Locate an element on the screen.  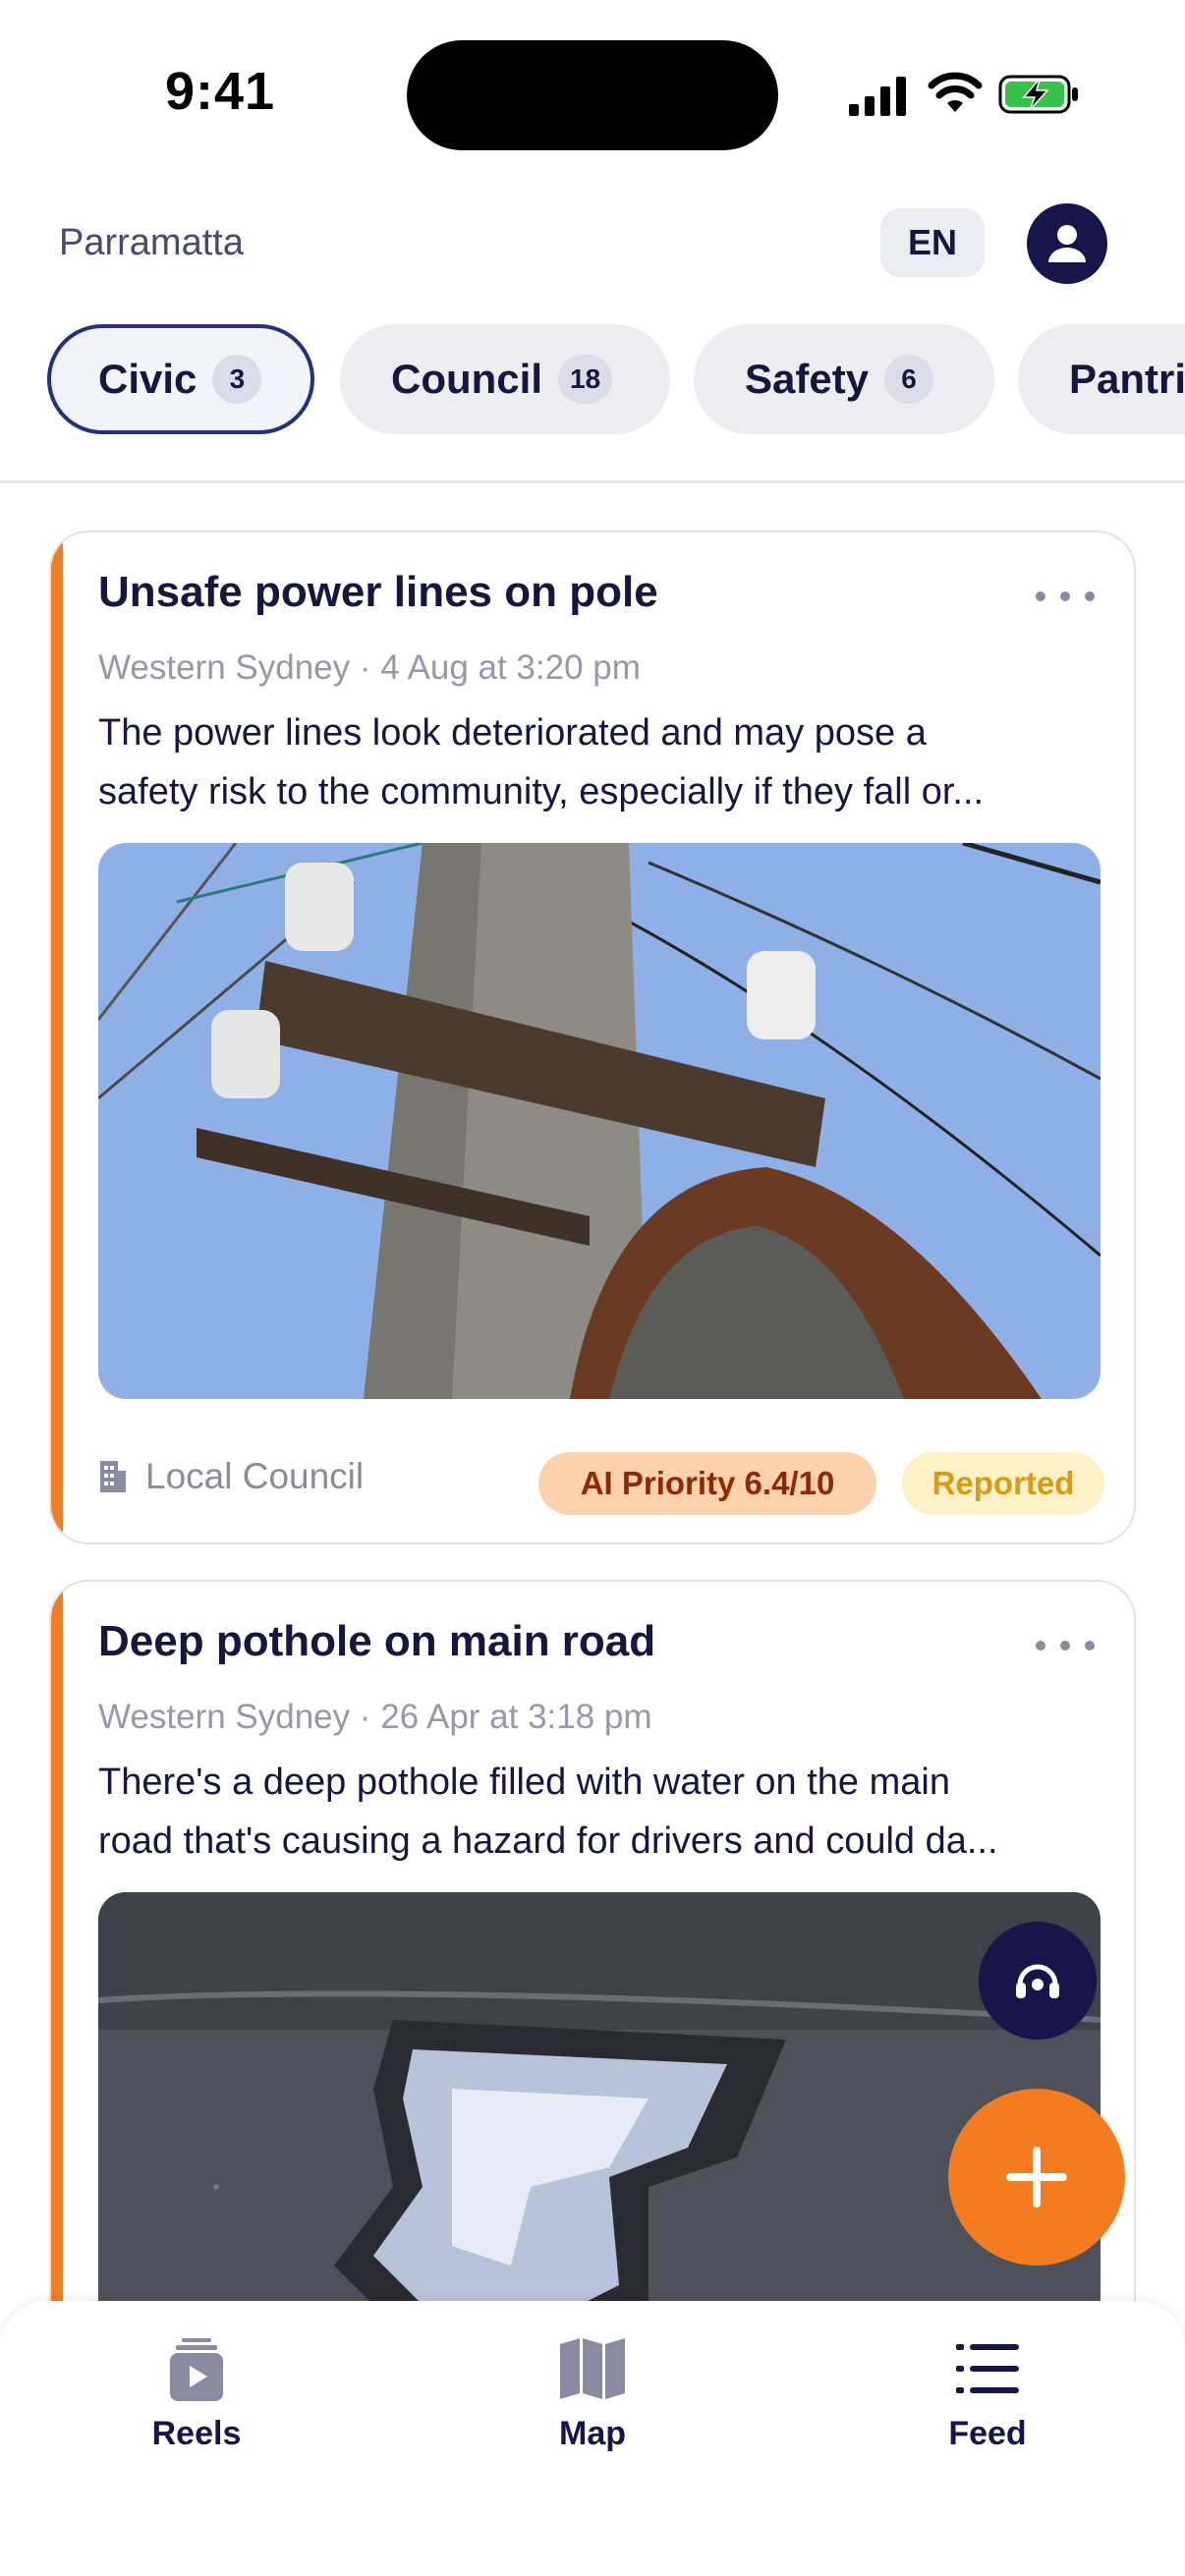
user-icon is located at coordinates (1067, 243).